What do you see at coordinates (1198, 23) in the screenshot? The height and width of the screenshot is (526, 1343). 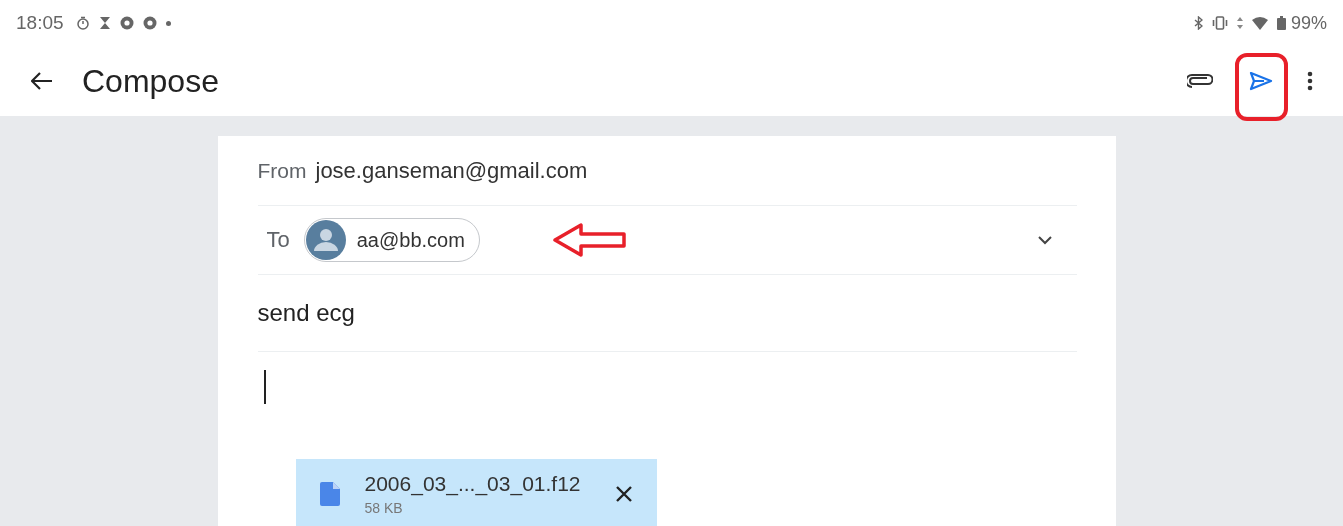 I see `bluetooth-icon` at bounding box center [1198, 23].